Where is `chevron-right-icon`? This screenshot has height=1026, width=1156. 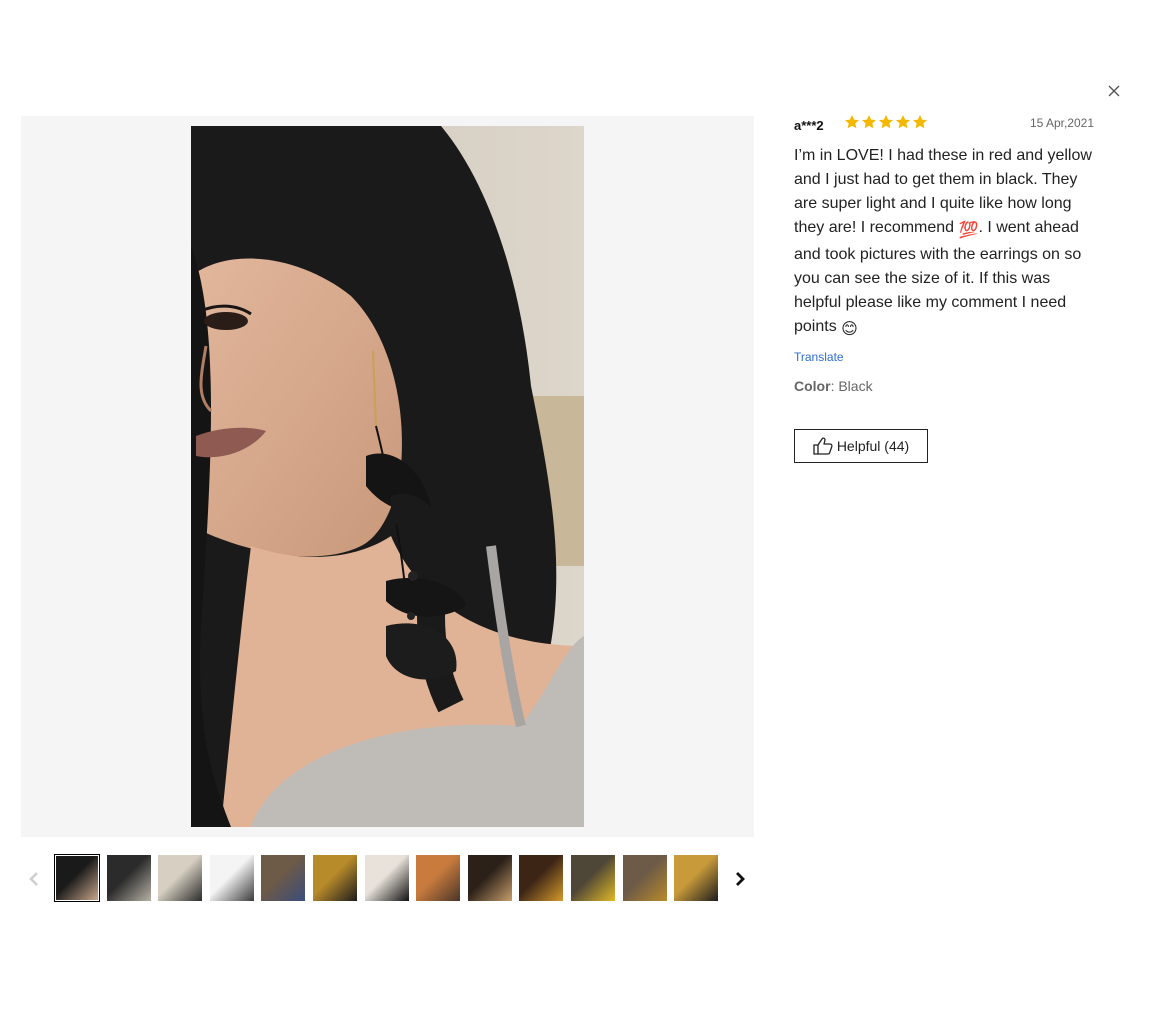 chevron-right-icon is located at coordinates (740, 879).